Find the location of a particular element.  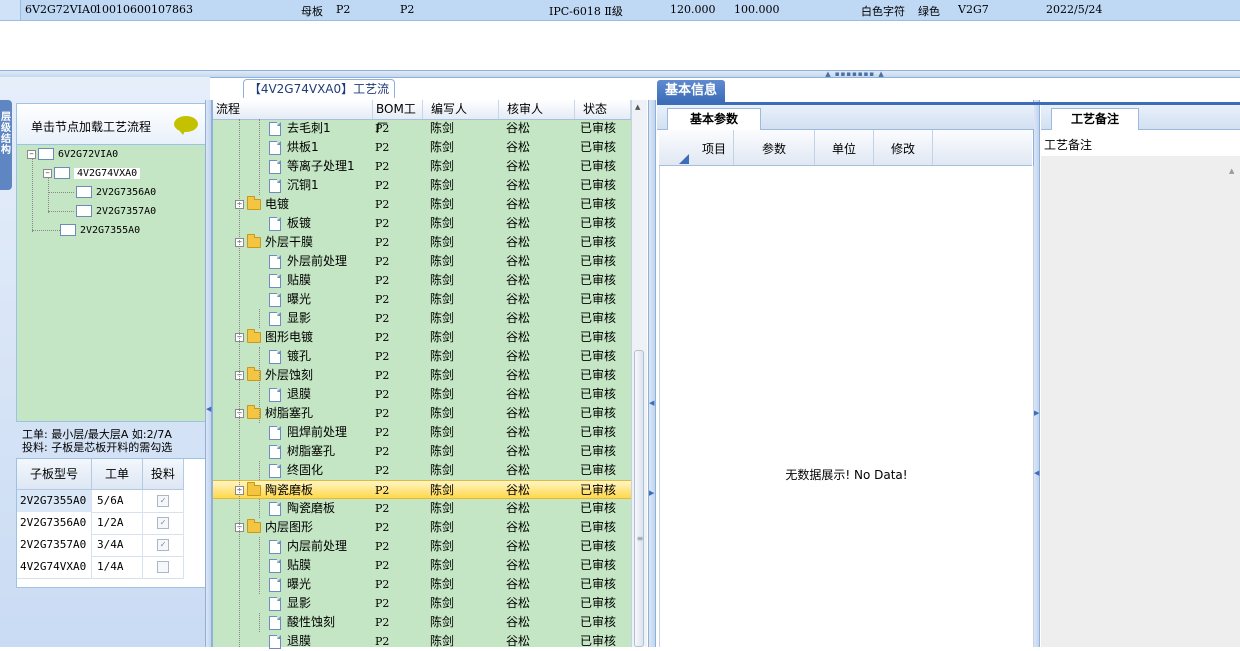

tree-node: − 6V2G72VIA0 is located at coordinates (72, 154).